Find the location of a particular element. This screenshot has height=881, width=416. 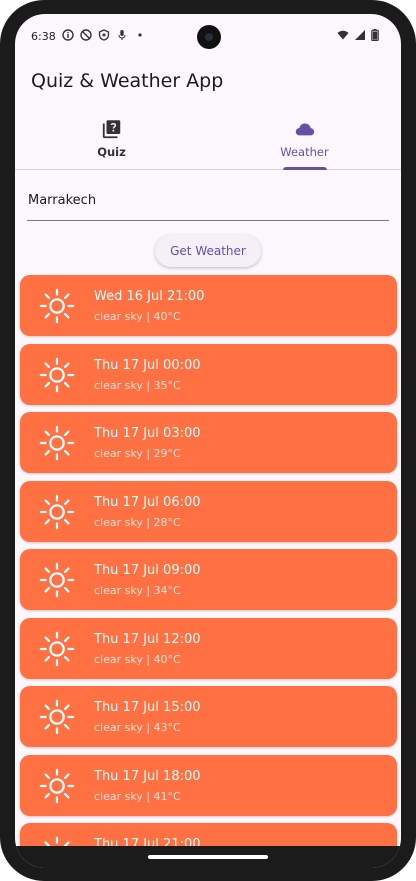

forecast-summary: clear sky | 35°C is located at coordinates (137, 385).